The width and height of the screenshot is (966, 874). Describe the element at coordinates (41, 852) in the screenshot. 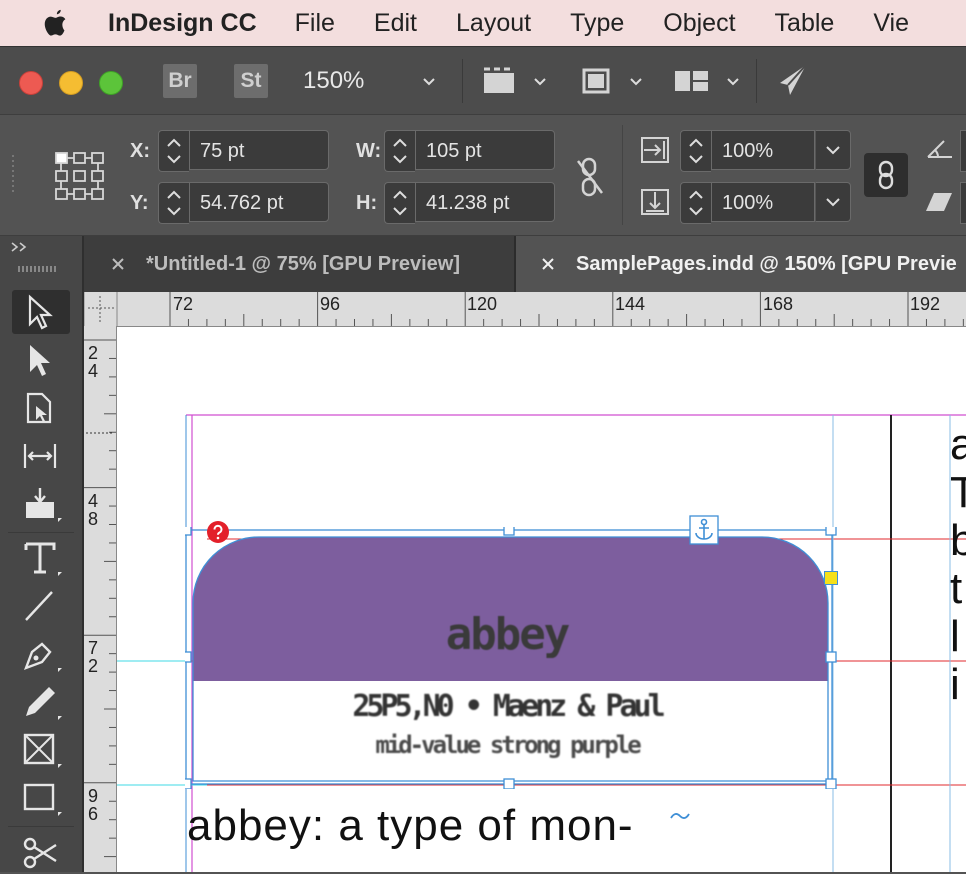

I see `scissors-tool` at that location.